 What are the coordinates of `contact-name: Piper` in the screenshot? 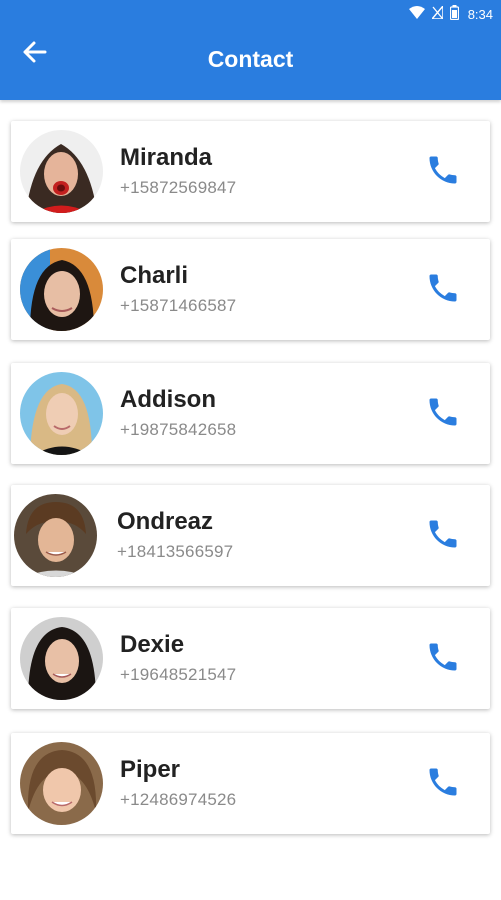 It's located at (150, 769).